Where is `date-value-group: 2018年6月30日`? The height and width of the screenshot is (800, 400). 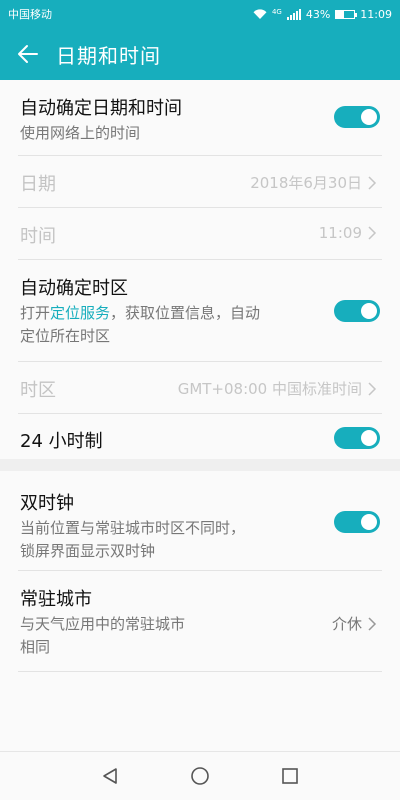 date-value-group: 2018年6月30日 is located at coordinates (314, 182).